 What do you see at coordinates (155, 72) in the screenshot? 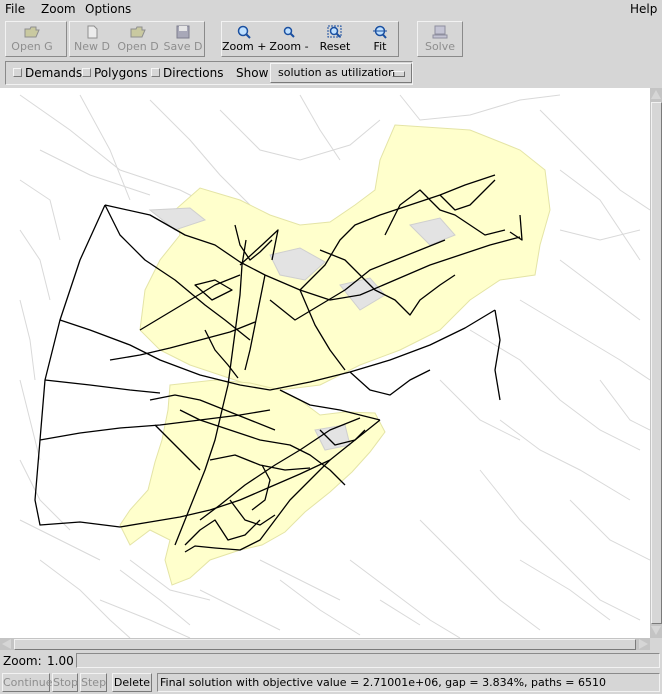
I see `directions-checkbox` at bounding box center [155, 72].